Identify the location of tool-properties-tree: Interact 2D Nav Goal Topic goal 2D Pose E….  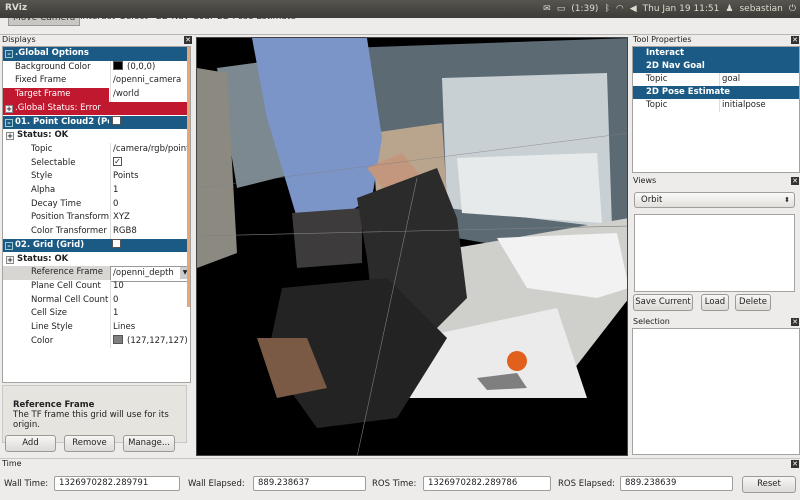
(716, 109).